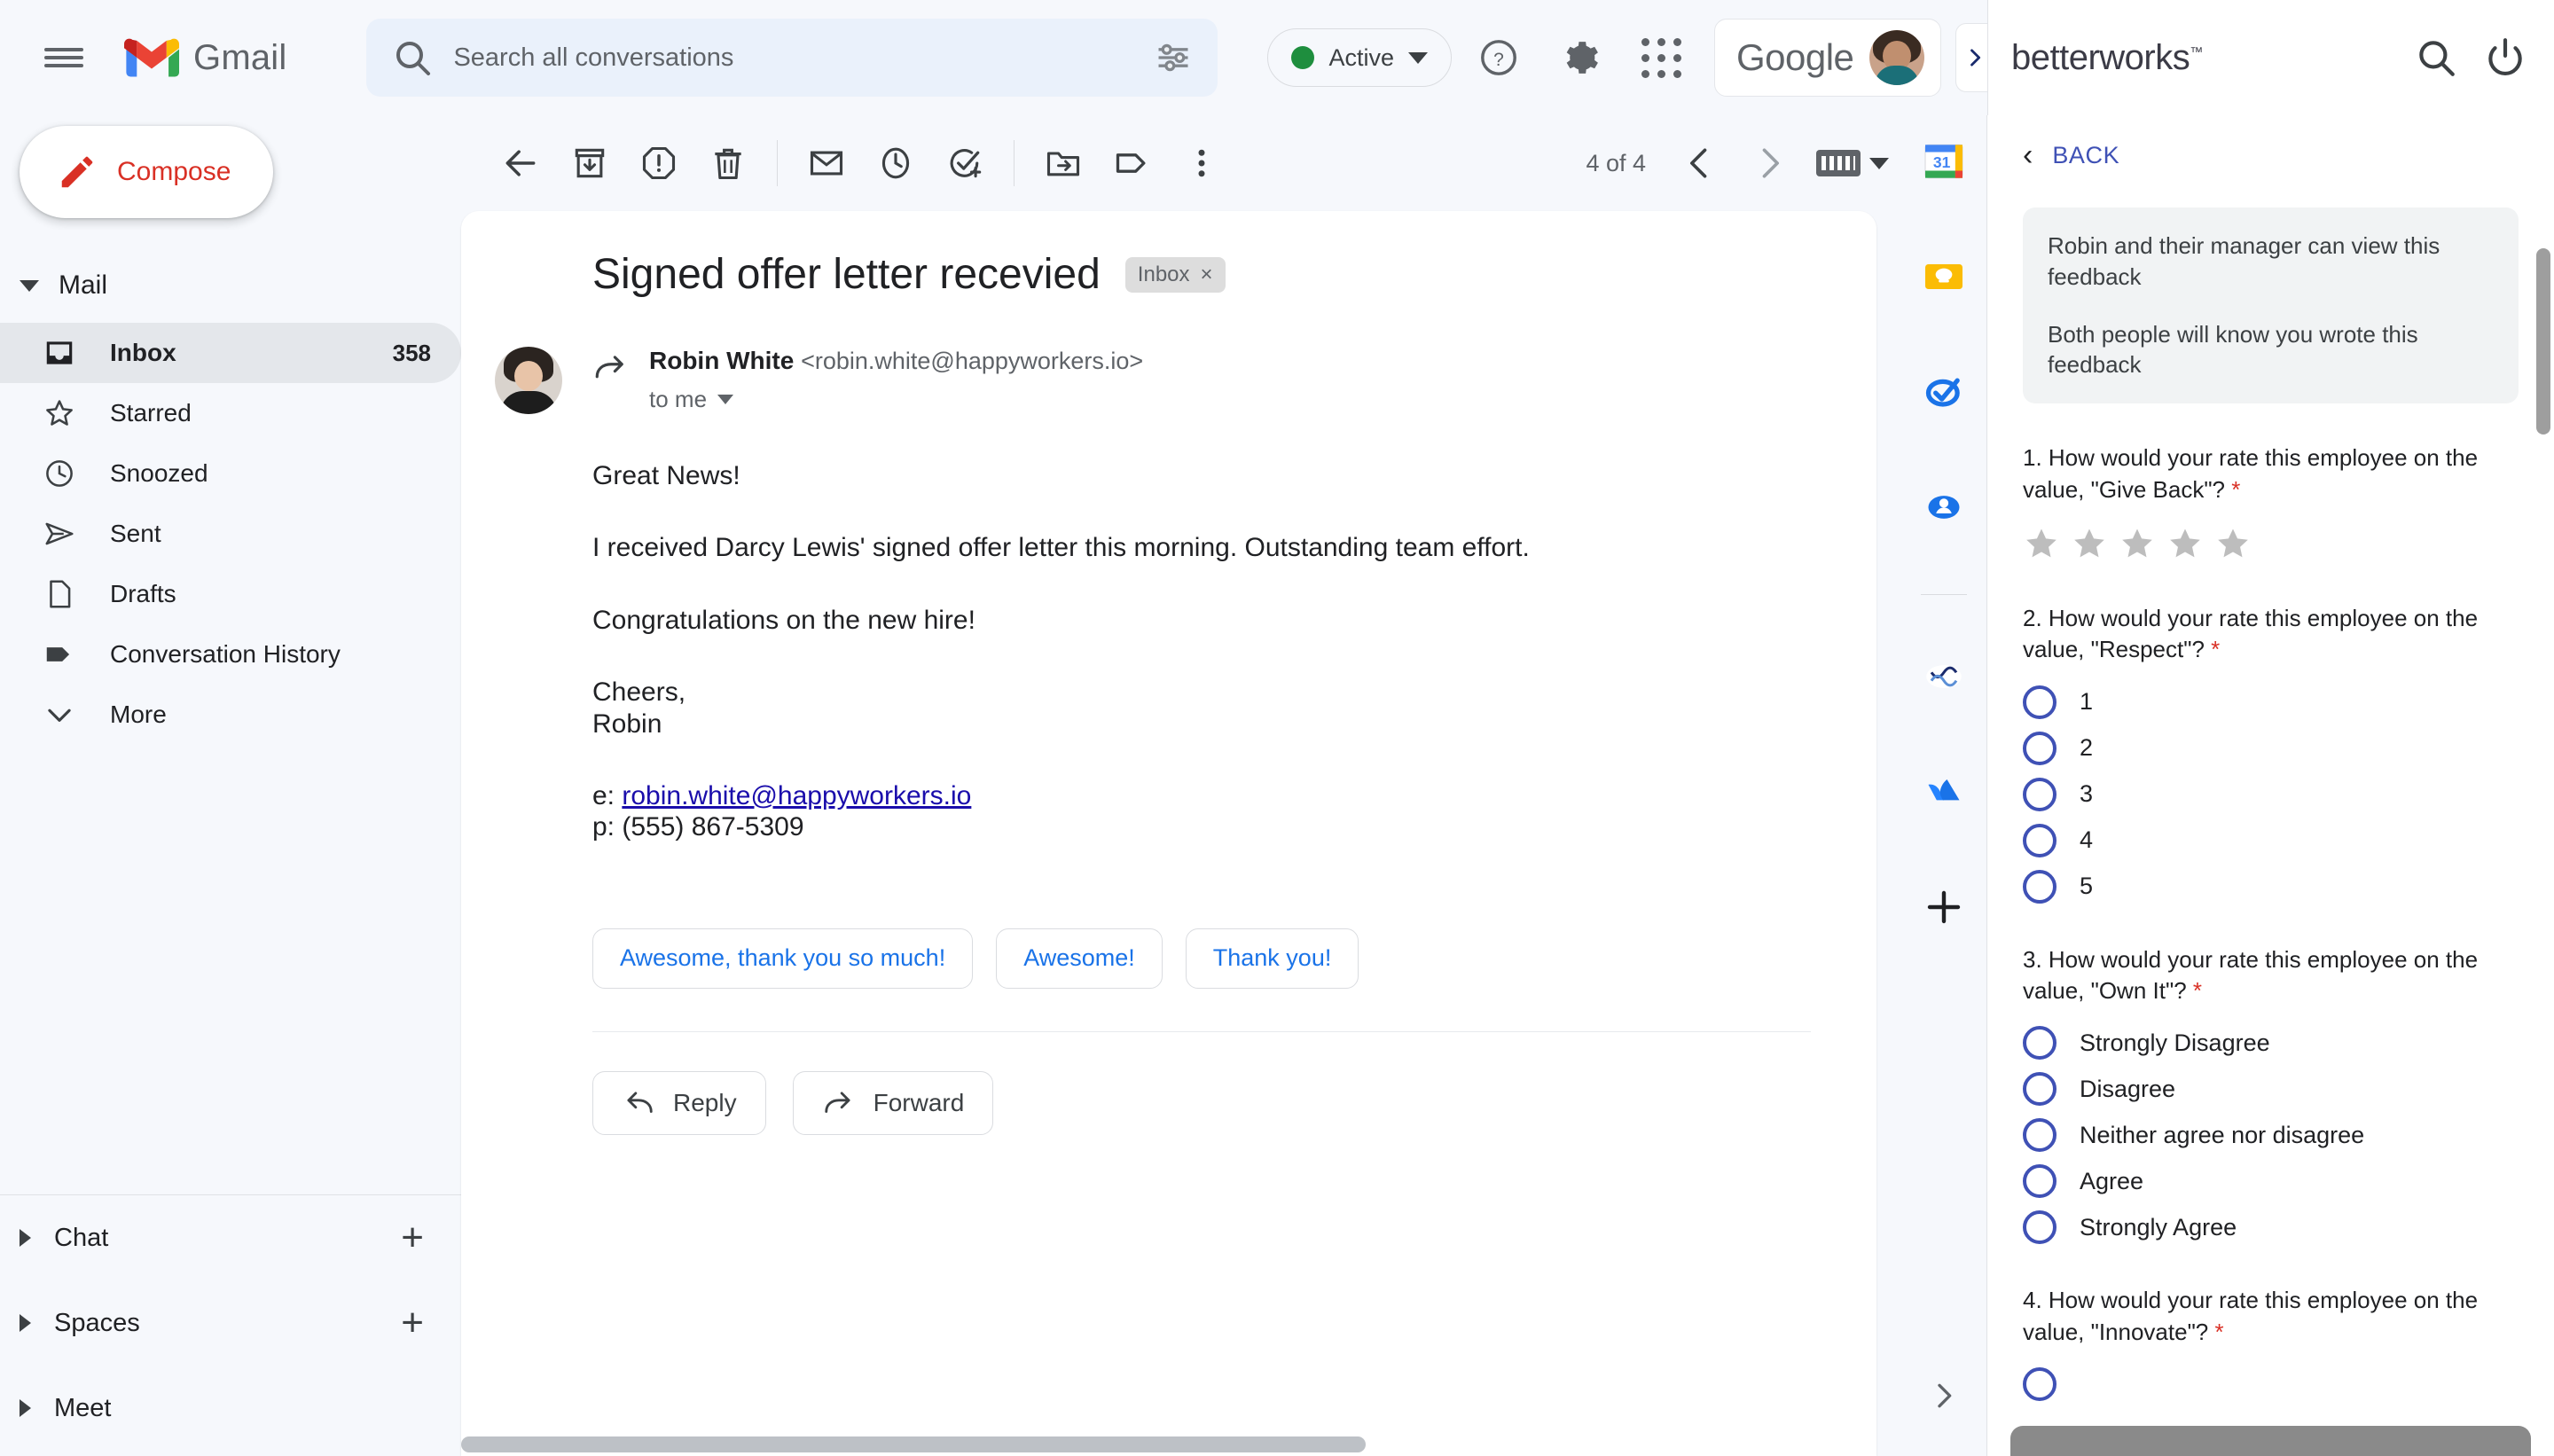  Describe the element at coordinates (1944, 507) in the screenshot. I see `google-contacts-icon` at that location.